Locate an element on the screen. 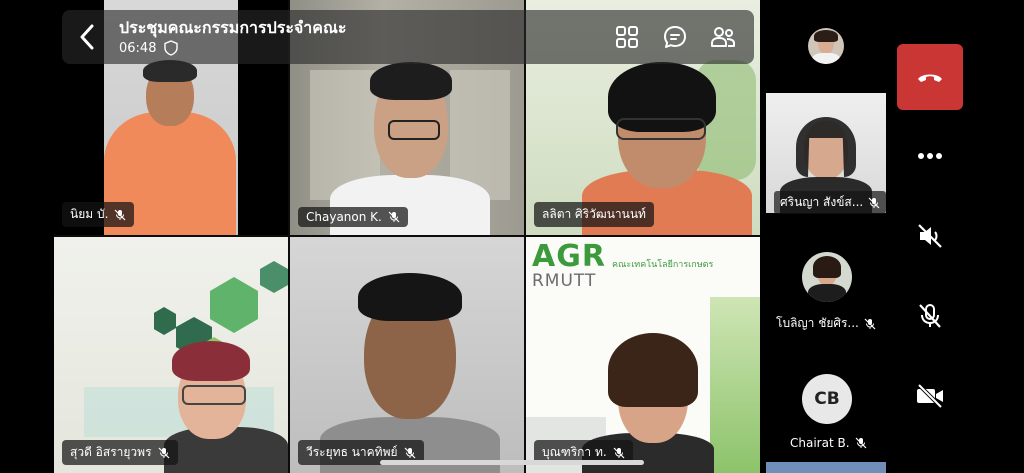 The image size is (1024, 473). rail-next-tile is located at coordinates (826, 467).